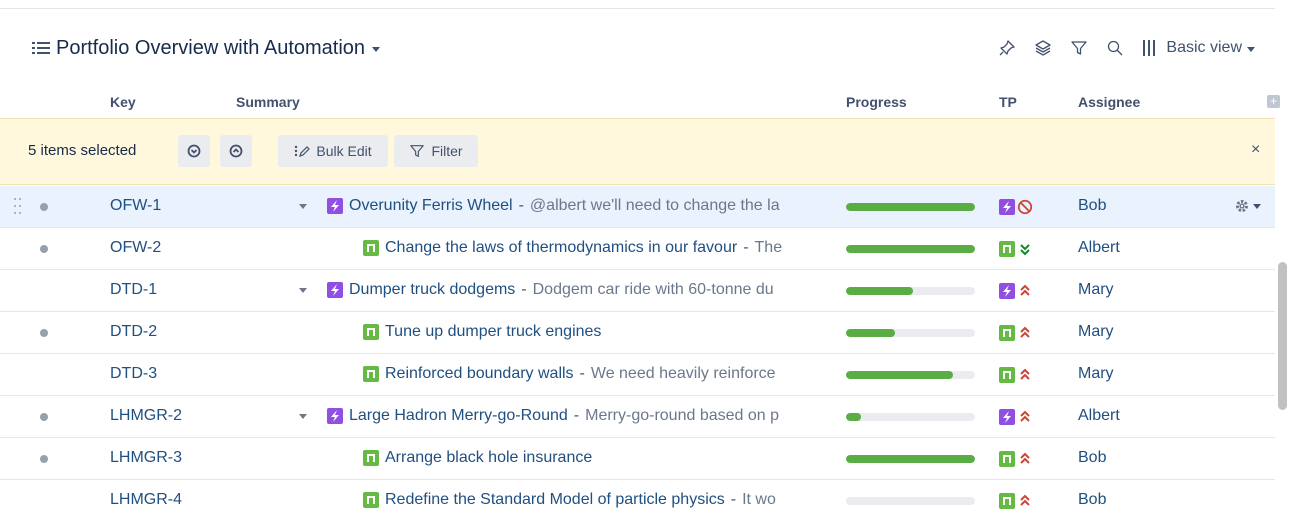  What do you see at coordinates (44, 249) in the screenshot?
I see `status-dot` at bounding box center [44, 249].